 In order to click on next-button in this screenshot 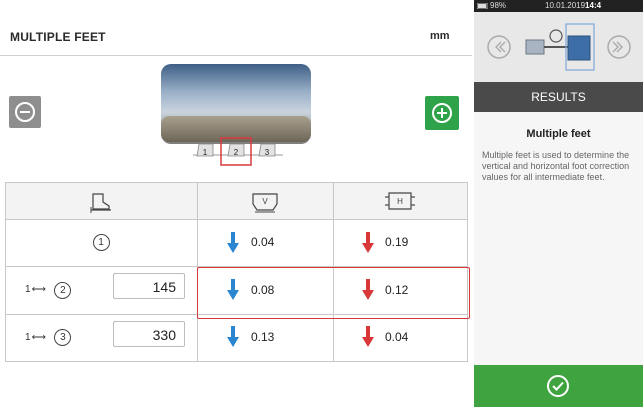, I will do `click(619, 47)`.